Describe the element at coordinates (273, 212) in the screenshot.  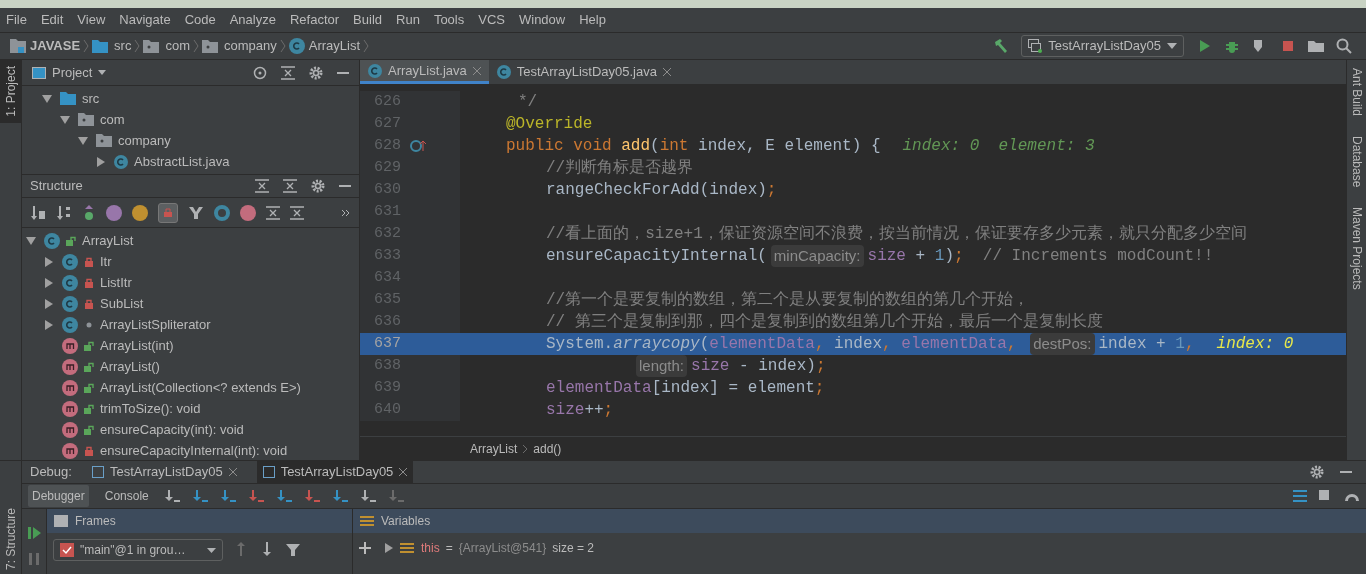
I see `expand-icon` at that location.